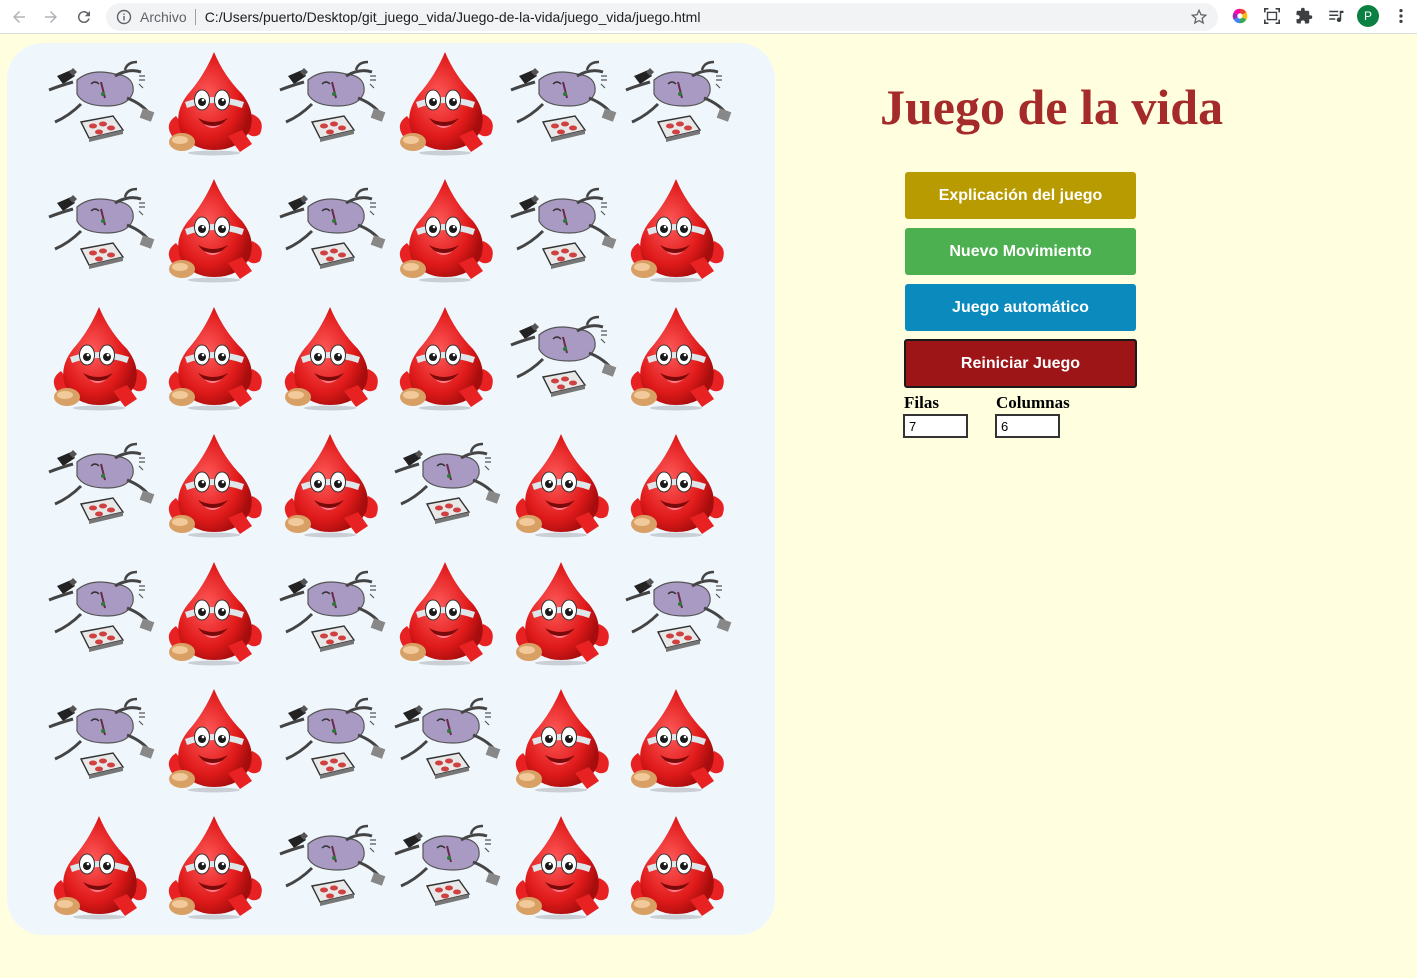 The height and width of the screenshot is (978, 1417). Describe the element at coordinates (51, 17) in the screenshot. I see `forward-icon` at that location.